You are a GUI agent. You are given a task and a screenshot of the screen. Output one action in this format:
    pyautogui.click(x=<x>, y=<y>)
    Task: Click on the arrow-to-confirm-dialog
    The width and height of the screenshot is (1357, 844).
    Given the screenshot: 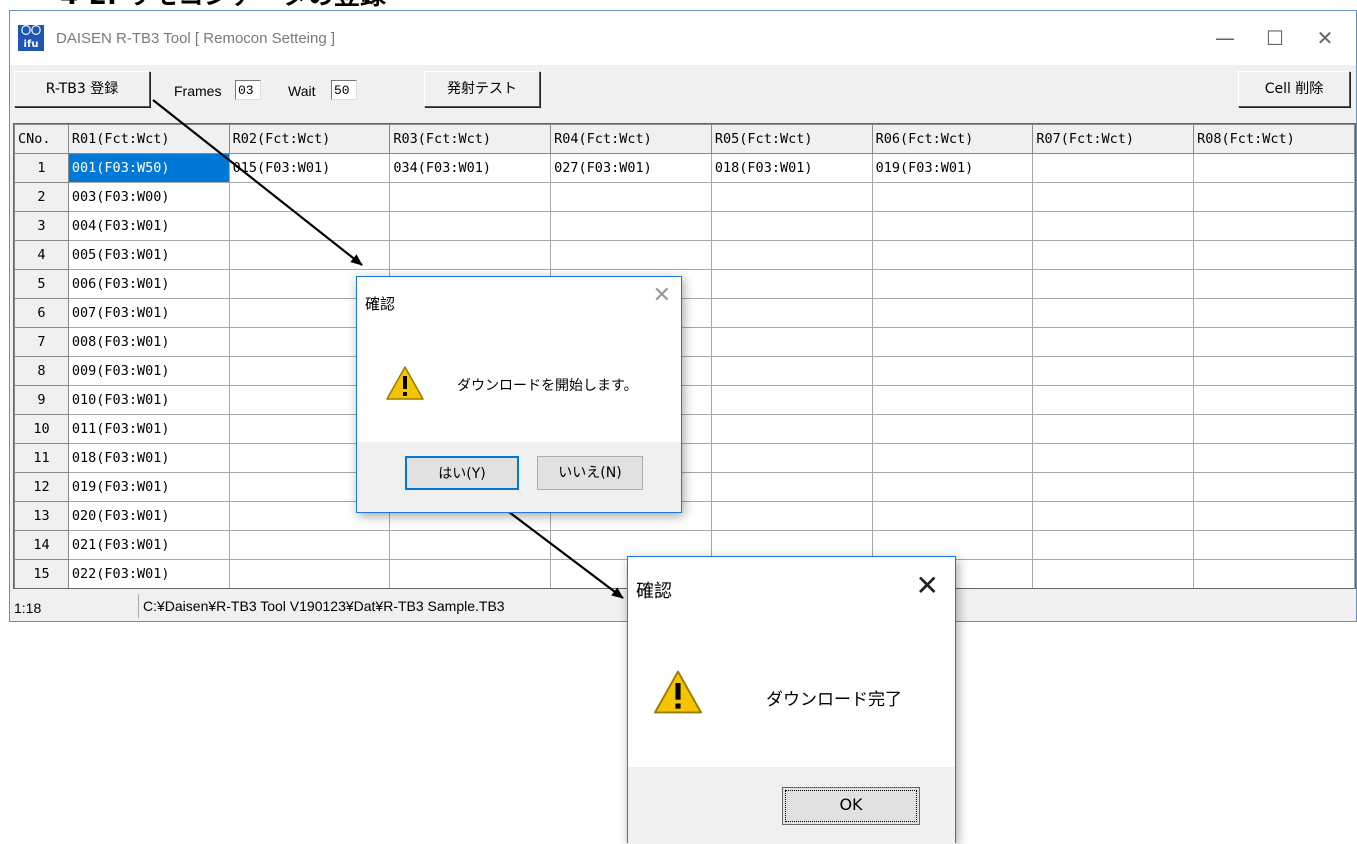 What is the action you would take?
    pyautogui.click(x=257, y=182)
    